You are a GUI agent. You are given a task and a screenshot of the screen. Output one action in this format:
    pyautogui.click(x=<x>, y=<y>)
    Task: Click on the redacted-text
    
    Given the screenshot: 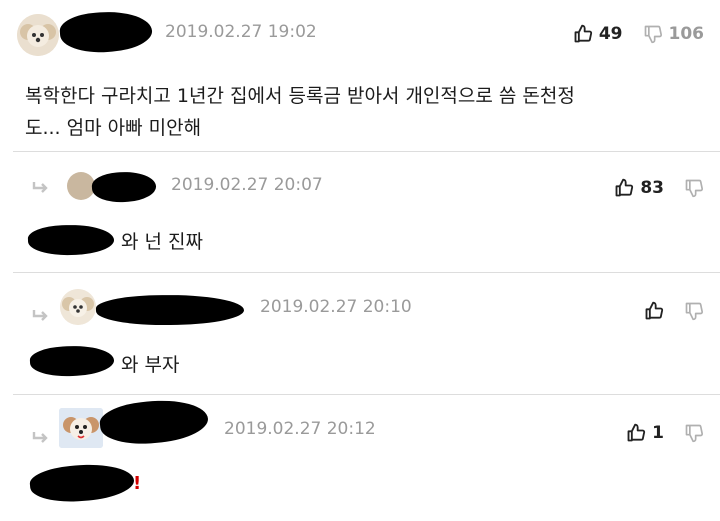 What is the action you would take?
    pyautogui.click(x=82, y=483)
    